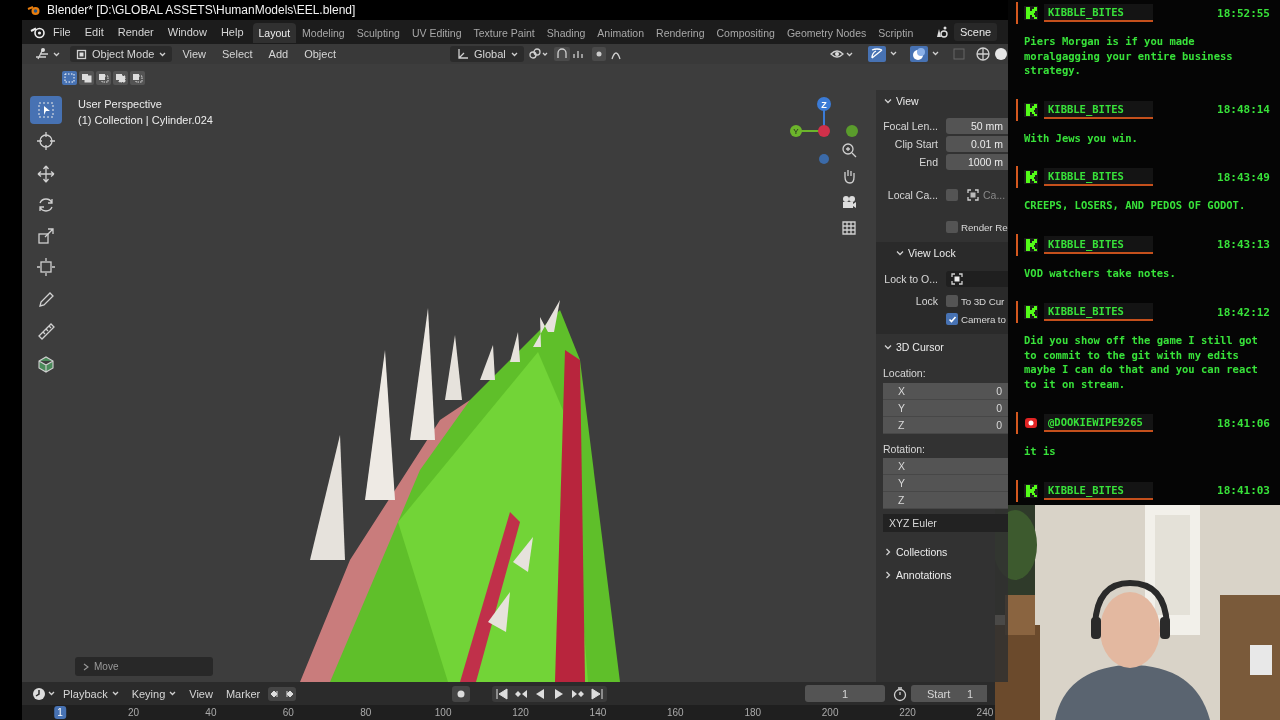 The width and height of the screenshot is (1280, 720). Describe the element at coordinates (436, 33) in the screenshot. I see `workspace-tab: UV Editing` at that location.